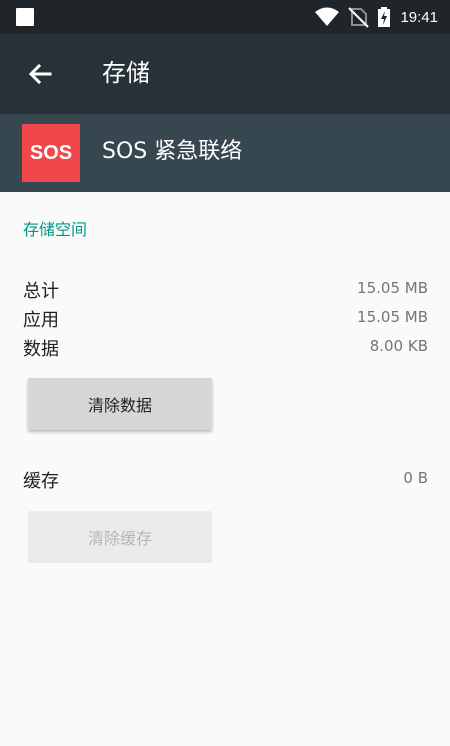  Describe the element at coordinates (225, 349) in the screenshot. I see `storage-row-data: 数据 8.00 KB` at that location.